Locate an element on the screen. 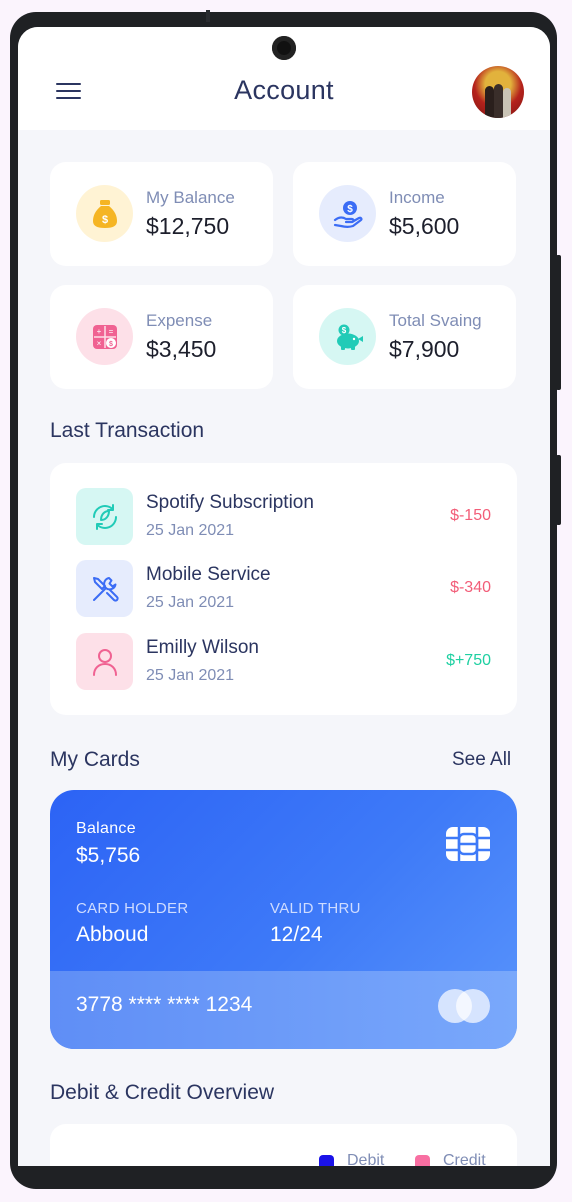  card-valid: 12/24 is located at coordinates (296, 934).